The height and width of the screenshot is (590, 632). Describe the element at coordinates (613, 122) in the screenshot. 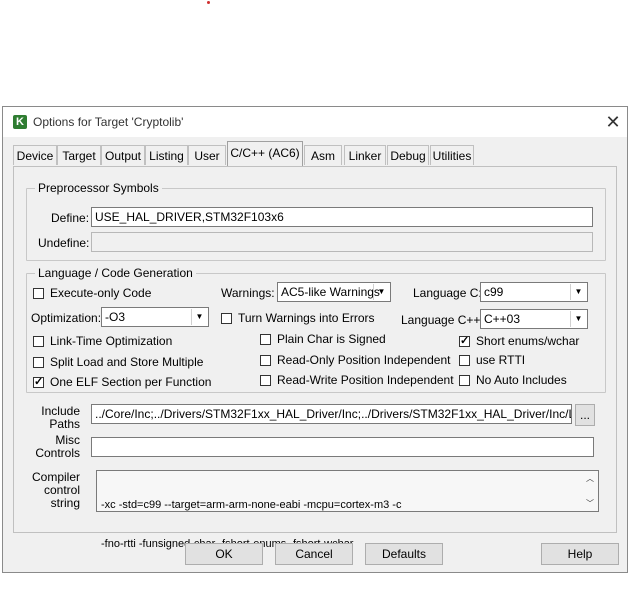

I see `close-icon: ✕` at that location.